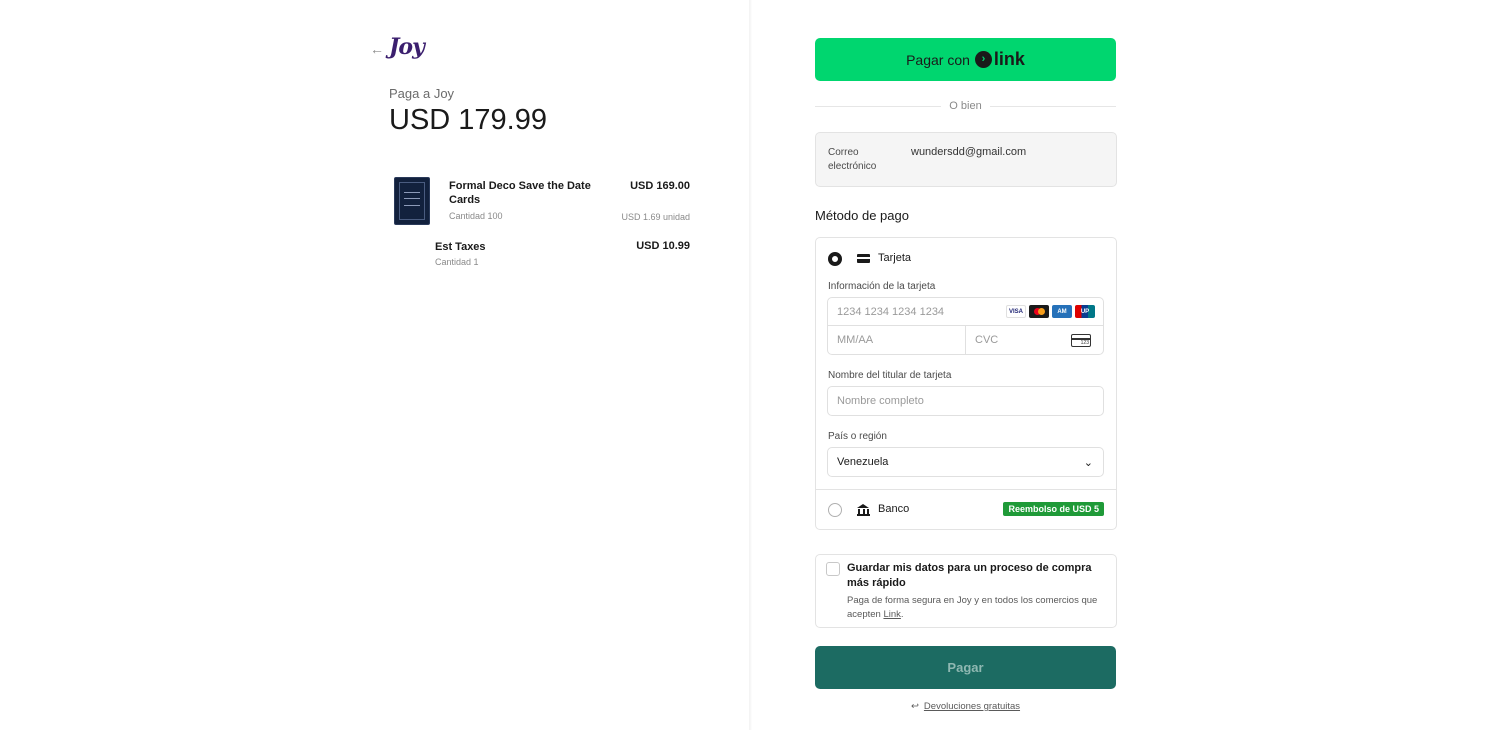 This screenshot has width=1500, height=730. Describe the element at coordinates (1016, 311) in the screenshot. I see `visa-icon: VISA` at that location.